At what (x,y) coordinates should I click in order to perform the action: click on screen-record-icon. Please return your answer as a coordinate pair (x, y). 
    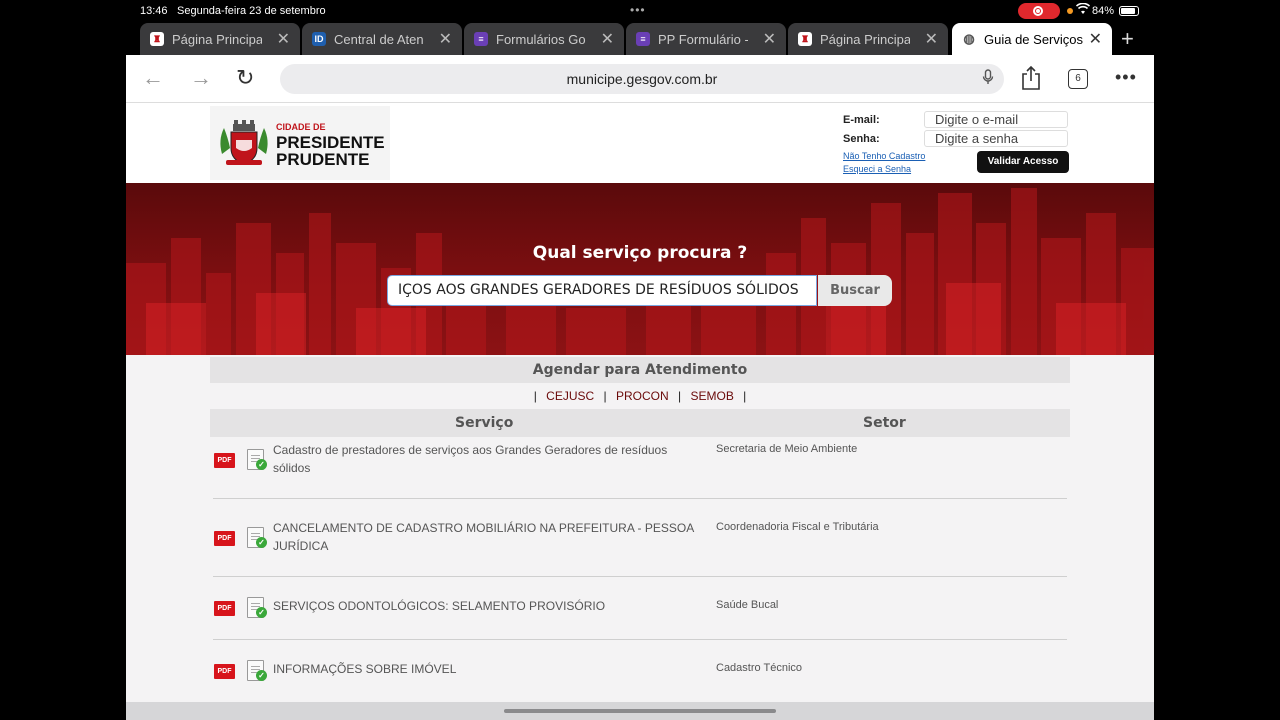
    Looking at the image, I should click on (1039, 11).